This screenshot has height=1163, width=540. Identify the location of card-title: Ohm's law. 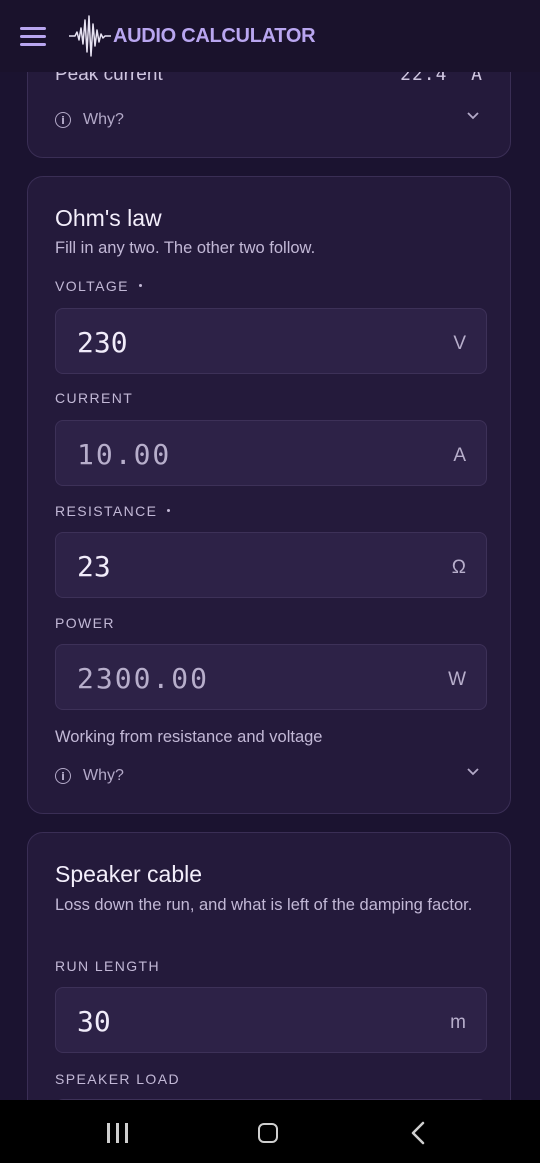
(108, 218).